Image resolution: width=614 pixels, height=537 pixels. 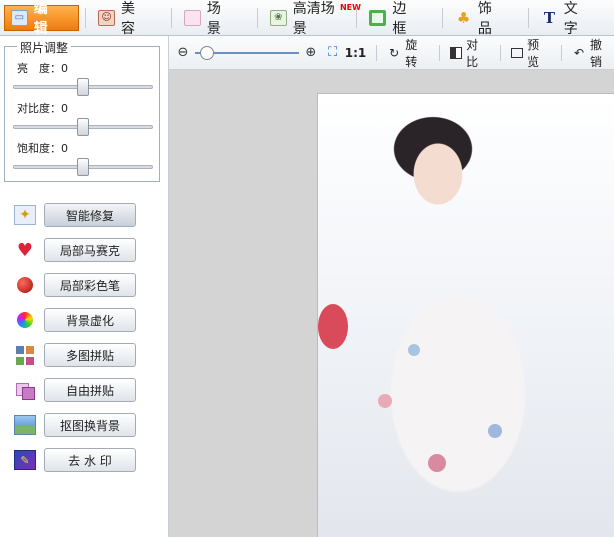 What do you see at coordinates (399, 19) in the screenshot?
I see `tab-frame: 边 框` at bounding box center [399, 19].